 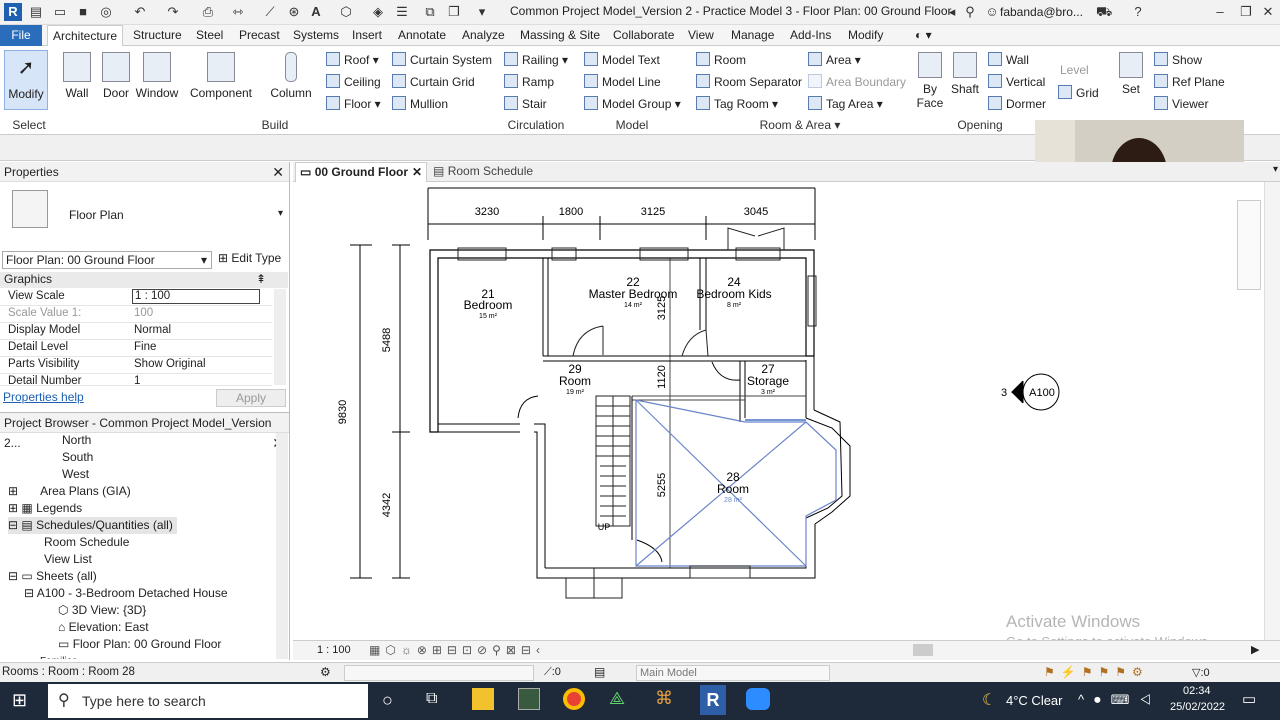 What do you see at coordinates (19, 700) in the screenshot?
I see `windows-start-icon: ⊞` at bounding box center [19, 700].